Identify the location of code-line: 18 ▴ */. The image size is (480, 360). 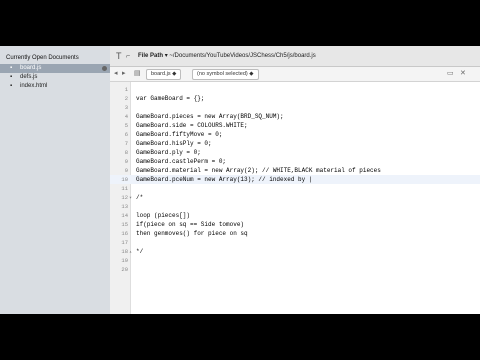
(295, 251).